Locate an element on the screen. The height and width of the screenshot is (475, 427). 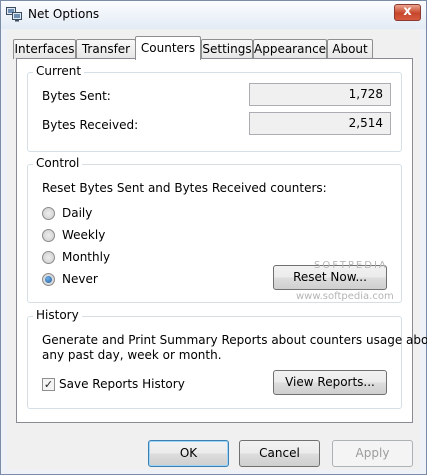
control-group-title: Control is located at coordinates (58, 163).